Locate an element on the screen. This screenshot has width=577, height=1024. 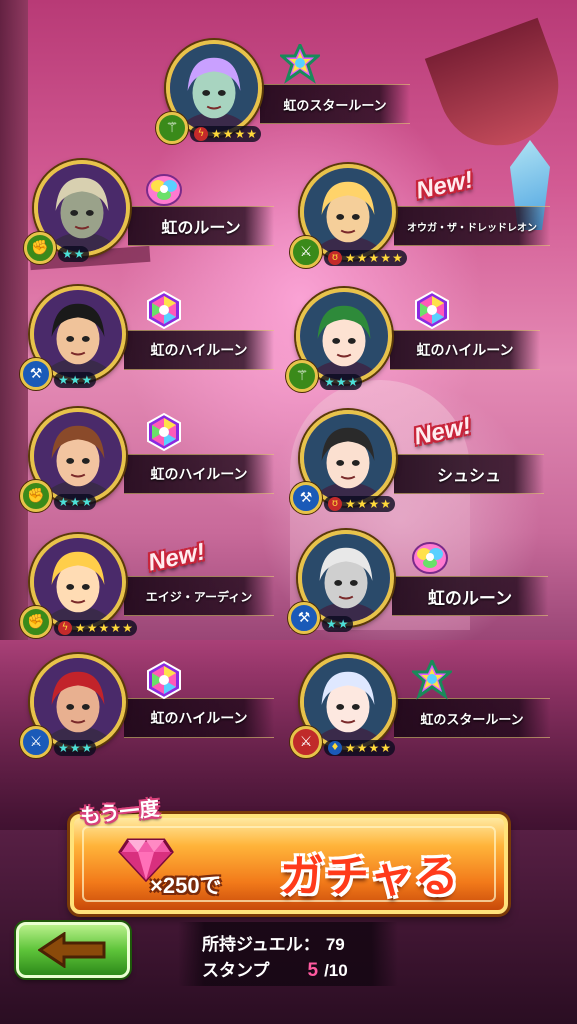
rarity-stars: ϟ ★ ★ ★ ★ is located at coordinates (226, 134).